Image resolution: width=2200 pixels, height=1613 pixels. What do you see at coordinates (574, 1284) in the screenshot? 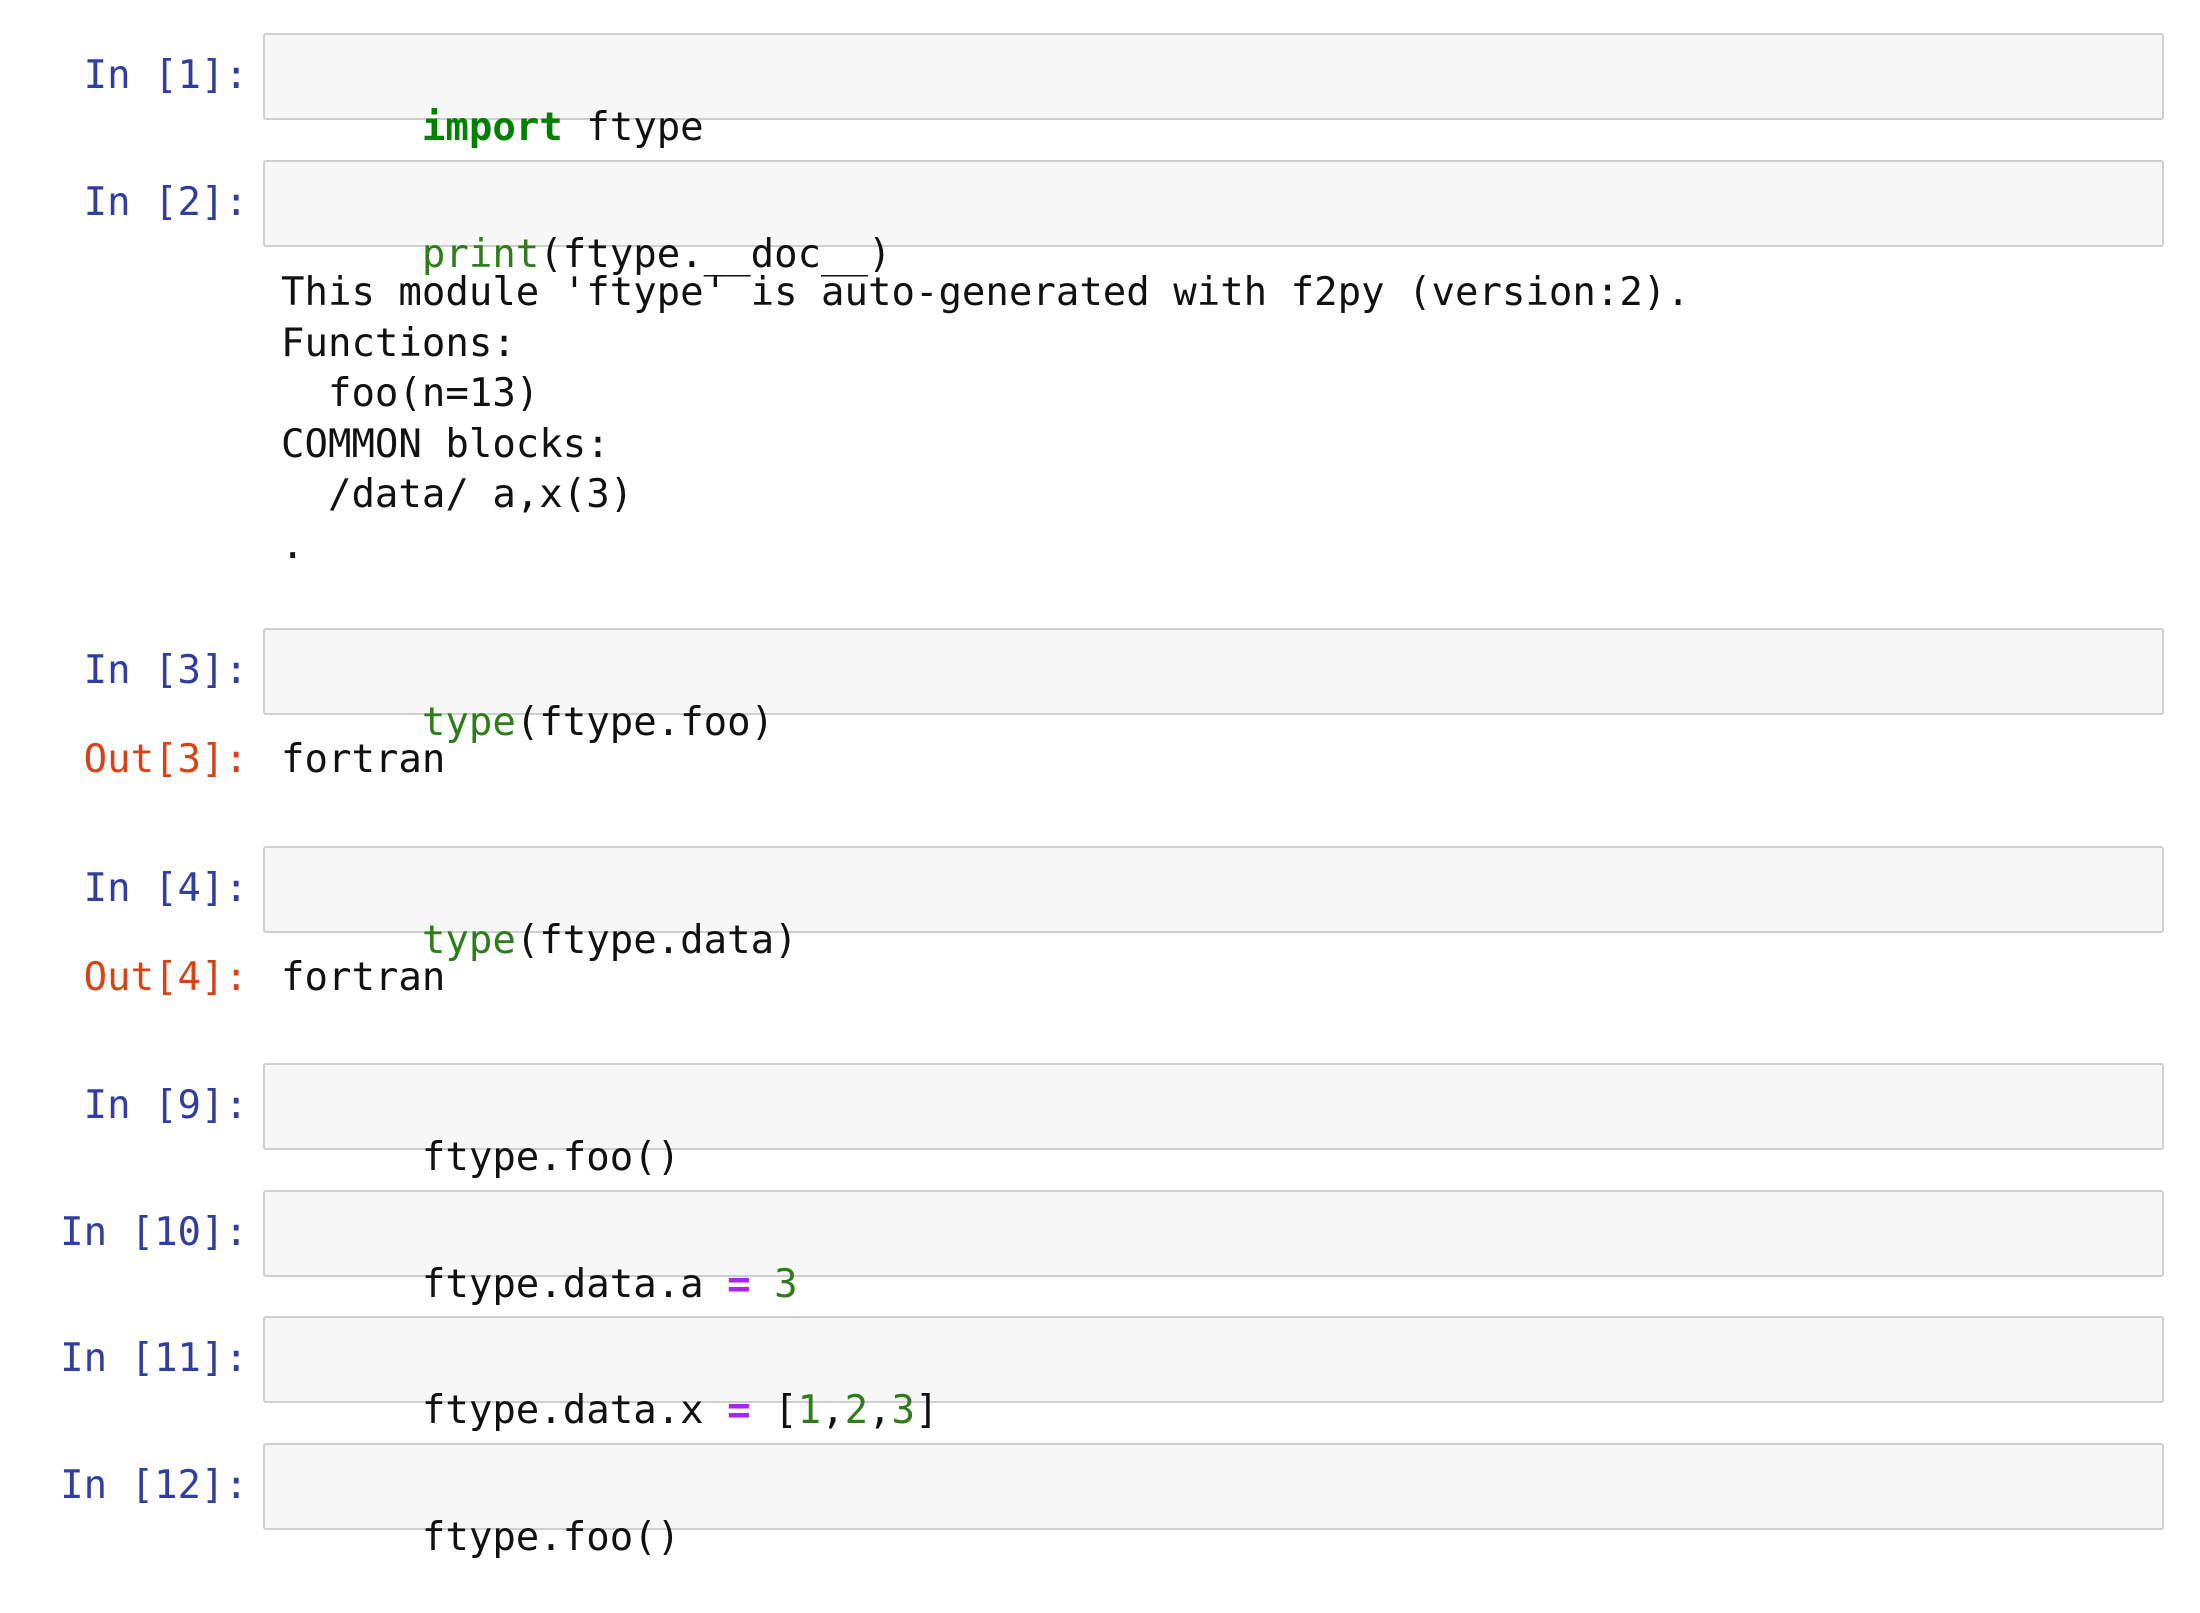
I see `code-token: ftype.data.a` at bounding box center [574, 1284].